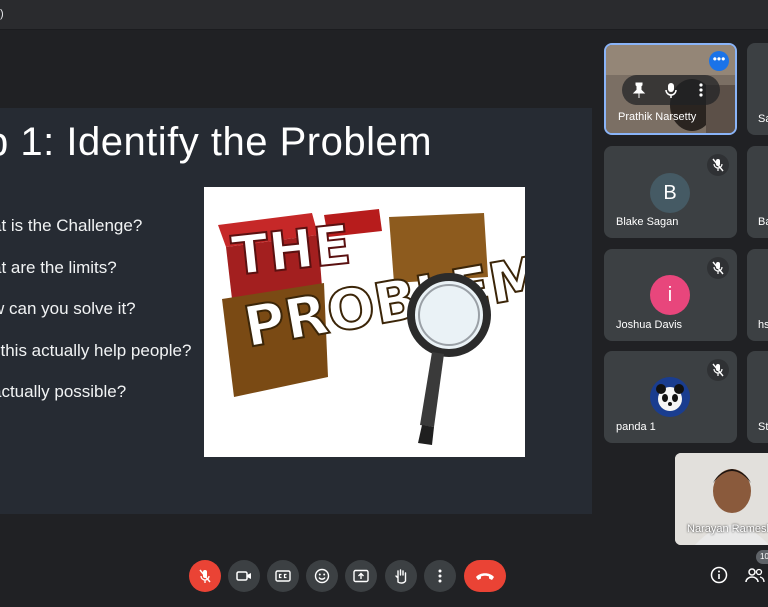 The width and height of the screenshot is (768, 607). Describe the element at coordinates (762, 557) in the screenshot. I see `participant-count-badge: 10` at that location.